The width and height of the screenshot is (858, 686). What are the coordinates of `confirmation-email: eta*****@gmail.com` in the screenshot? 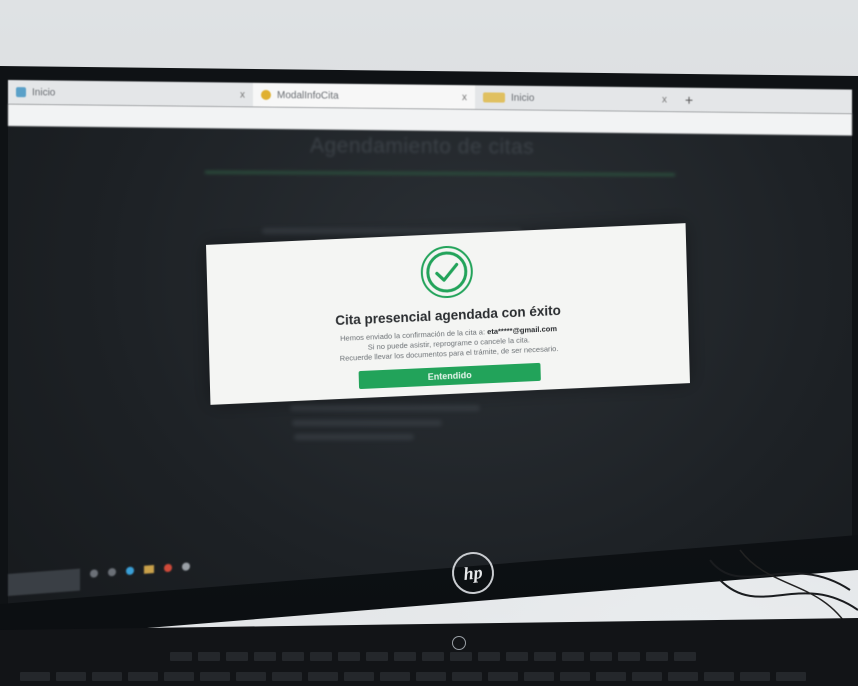 It's located at (522, 330).